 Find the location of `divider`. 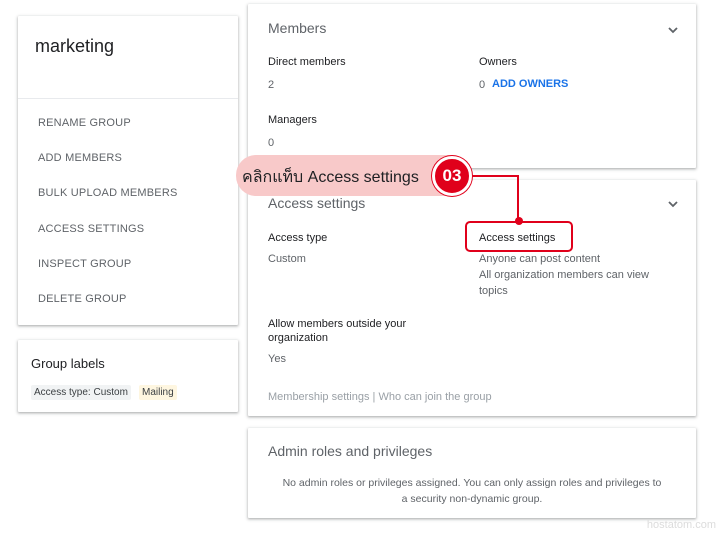

divider is located at coordinates (128, 98).